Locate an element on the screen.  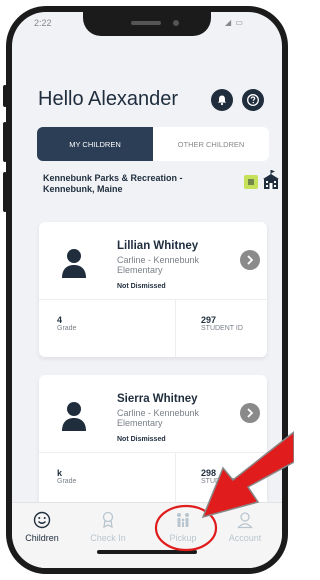
nav-account: Account is located at coordinates (245, 527).